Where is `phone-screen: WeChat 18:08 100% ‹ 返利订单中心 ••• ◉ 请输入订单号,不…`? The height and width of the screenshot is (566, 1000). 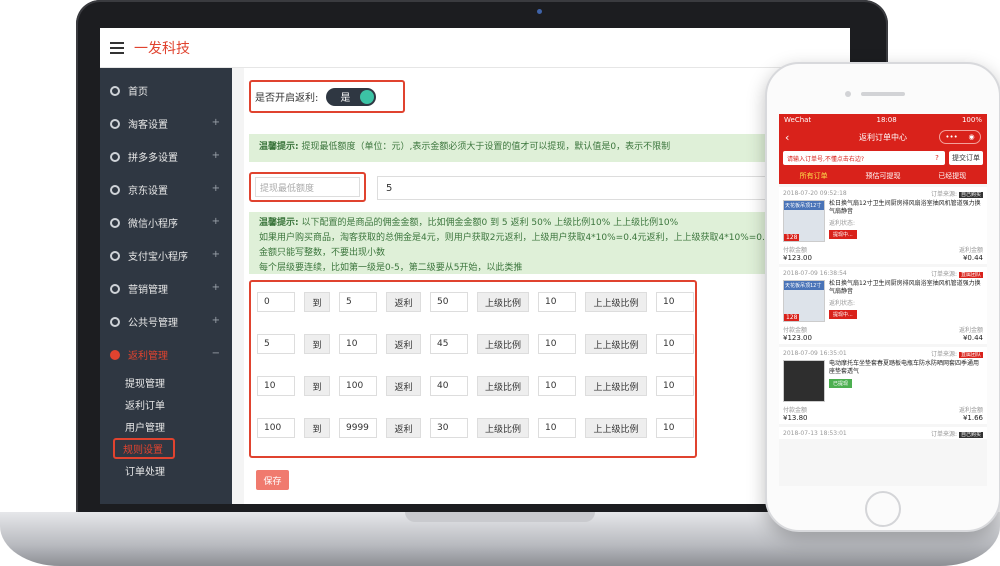
phone-screen: WeChat 18:08 100% ‹ 返利订单中心 ••• ◉ 请输入订单号,不… is located at coordinates (883, 300).